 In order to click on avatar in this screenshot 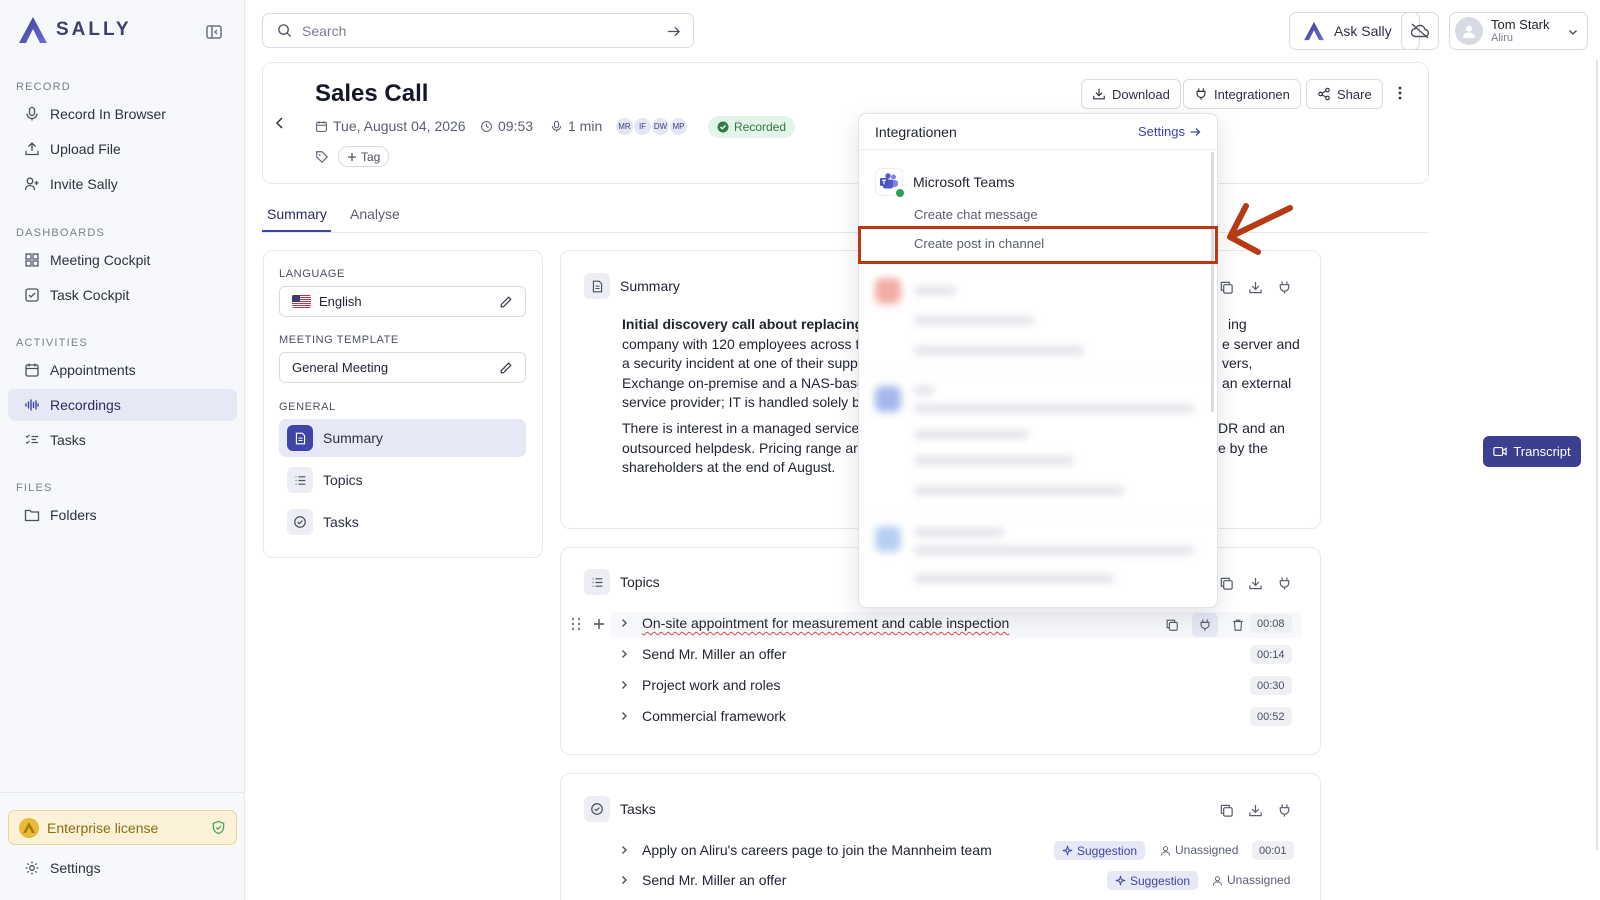, I will do `click(1469, 31)`.